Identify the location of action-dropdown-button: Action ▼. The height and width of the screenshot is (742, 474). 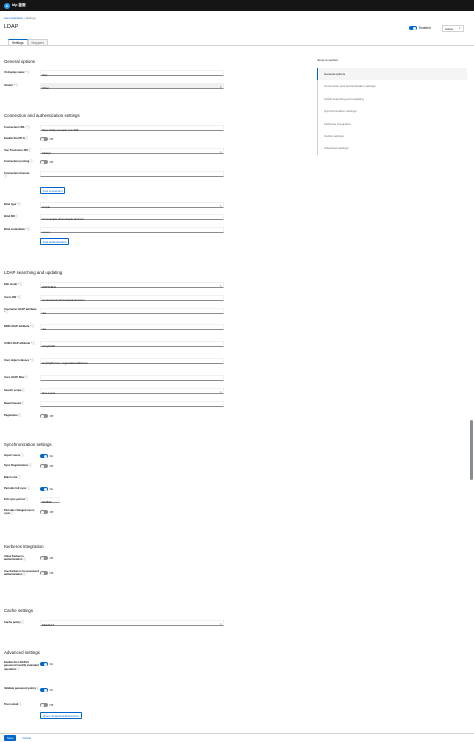
(453, 28).